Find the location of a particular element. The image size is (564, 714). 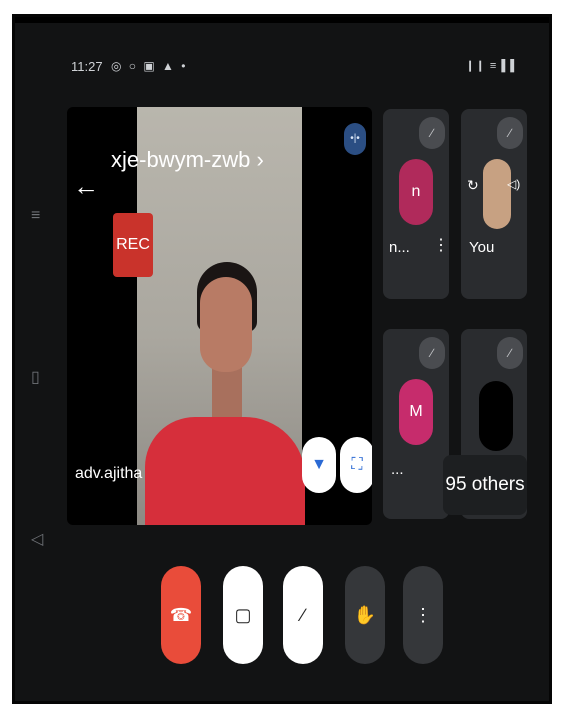

speaker-name: adv.ajitha is located at coordinates (109, 473).